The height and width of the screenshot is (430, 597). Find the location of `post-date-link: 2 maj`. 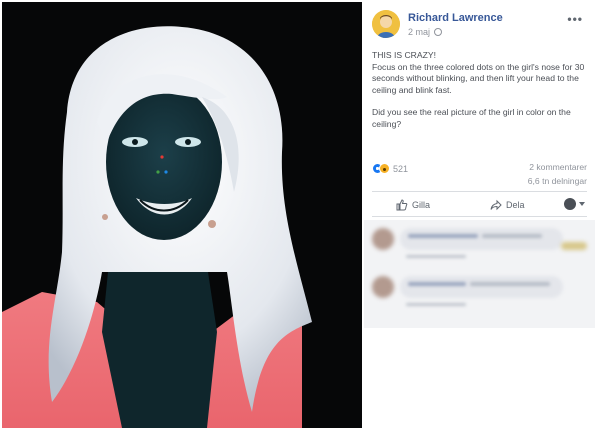

post-date-link: 2 maj is located at coordinates (419, 32).